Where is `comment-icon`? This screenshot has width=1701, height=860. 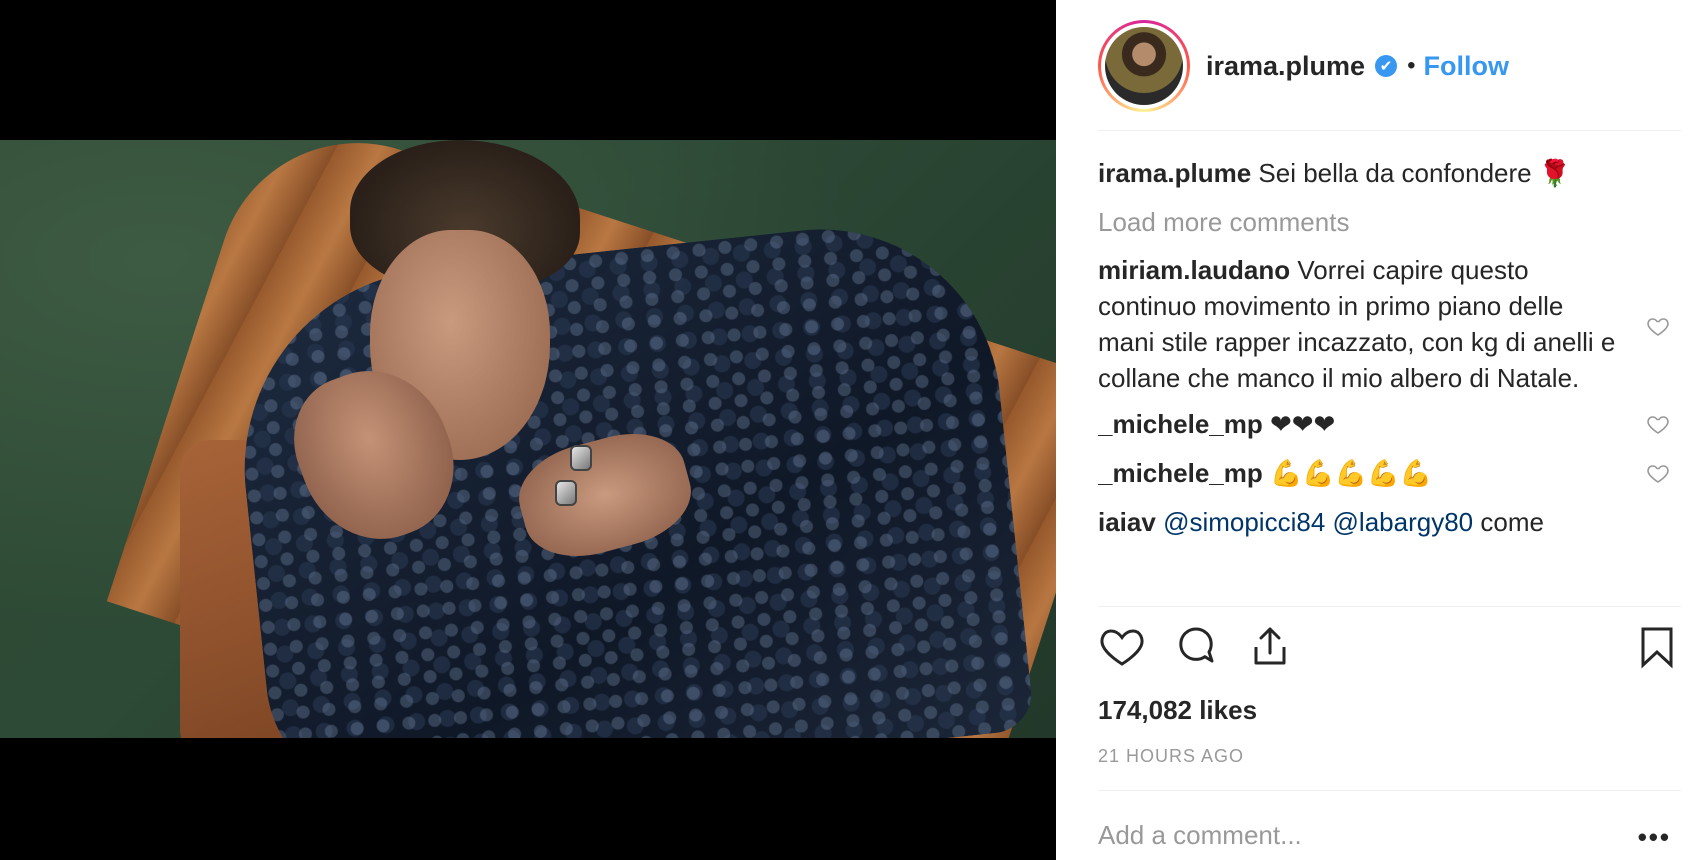
comment-icon is located at coordinates (1196, 647).